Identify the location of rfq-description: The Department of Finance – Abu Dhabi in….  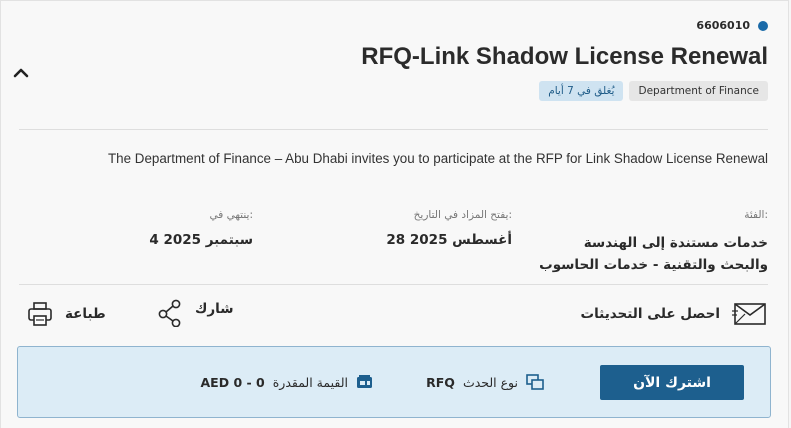
(438, 158).